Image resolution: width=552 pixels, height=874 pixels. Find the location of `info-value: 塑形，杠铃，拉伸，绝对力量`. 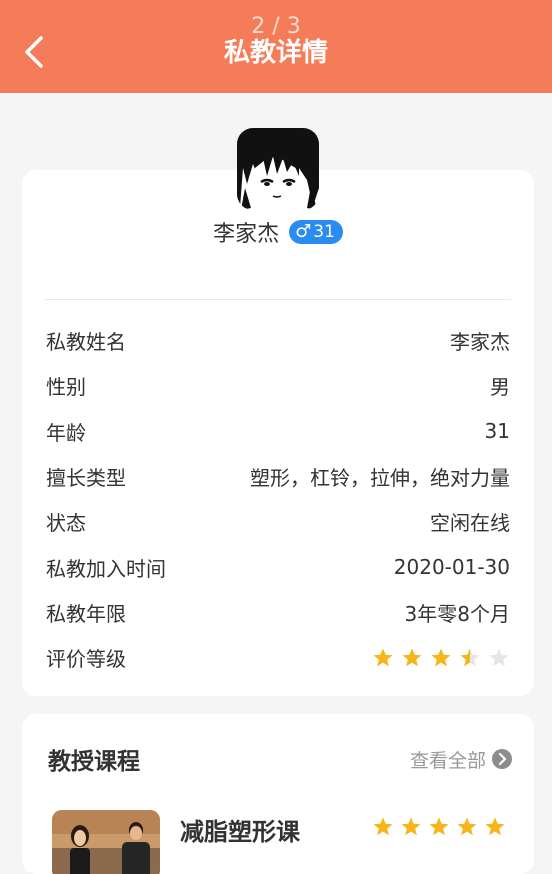

info-value: 塑形，杠铃，拉伸，绝对力量 is located at coordinates (380, 478).